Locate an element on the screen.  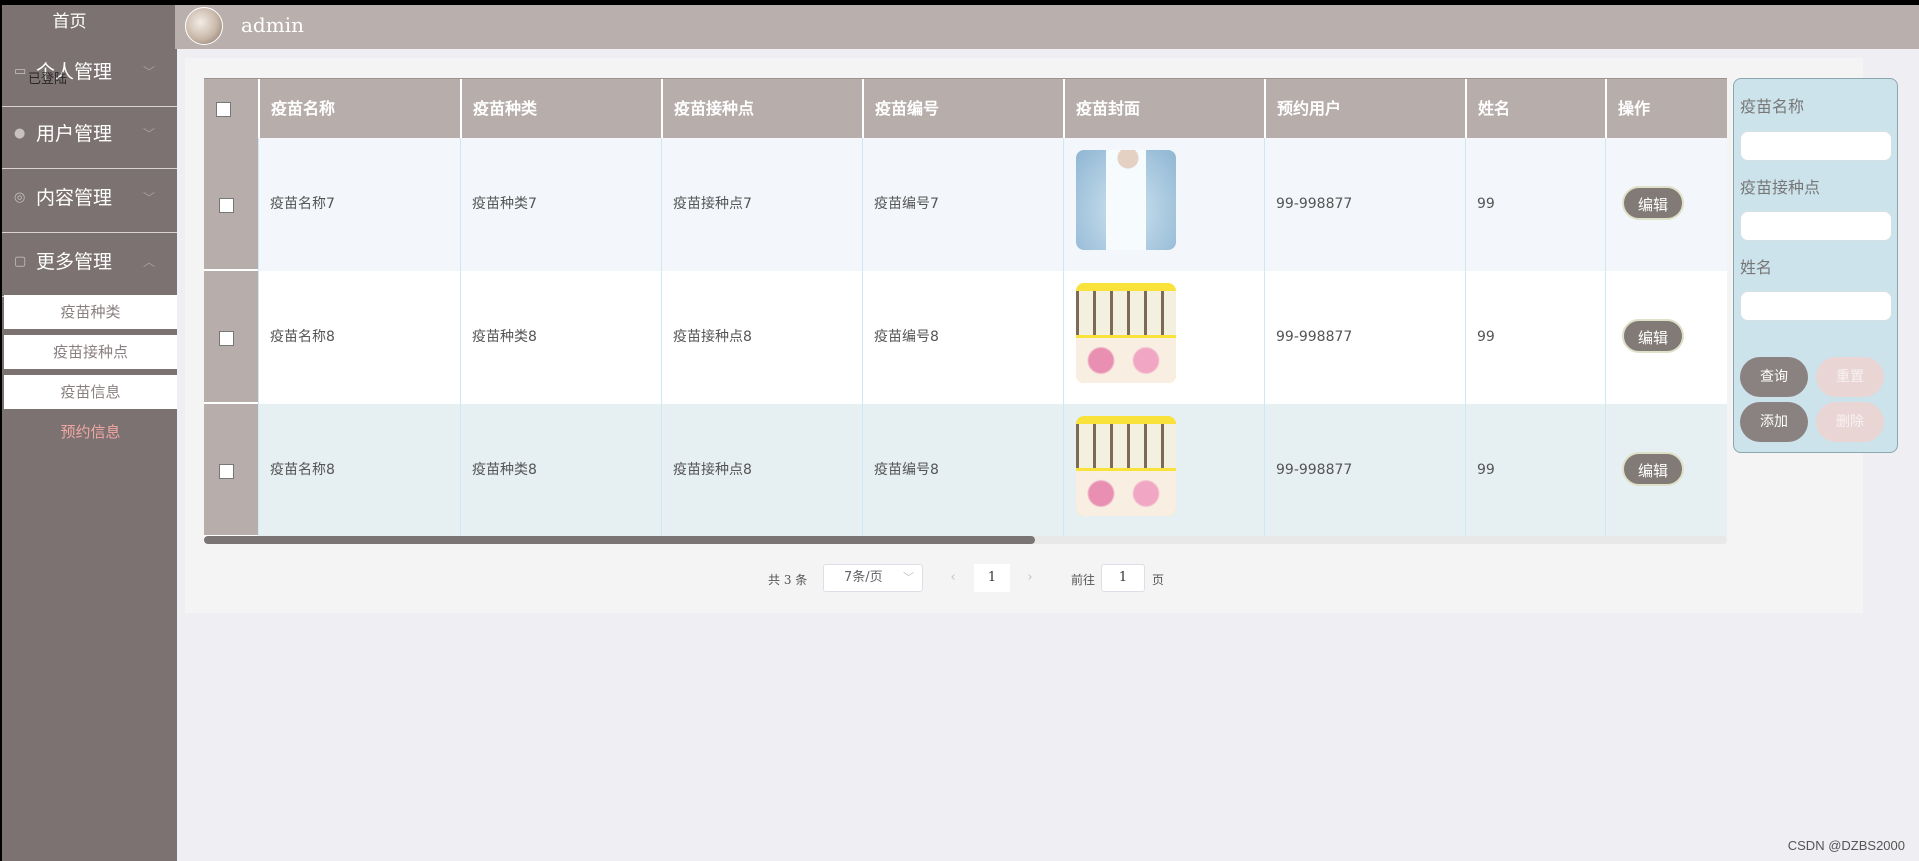
username: admin is located at coordinates (272, 25).